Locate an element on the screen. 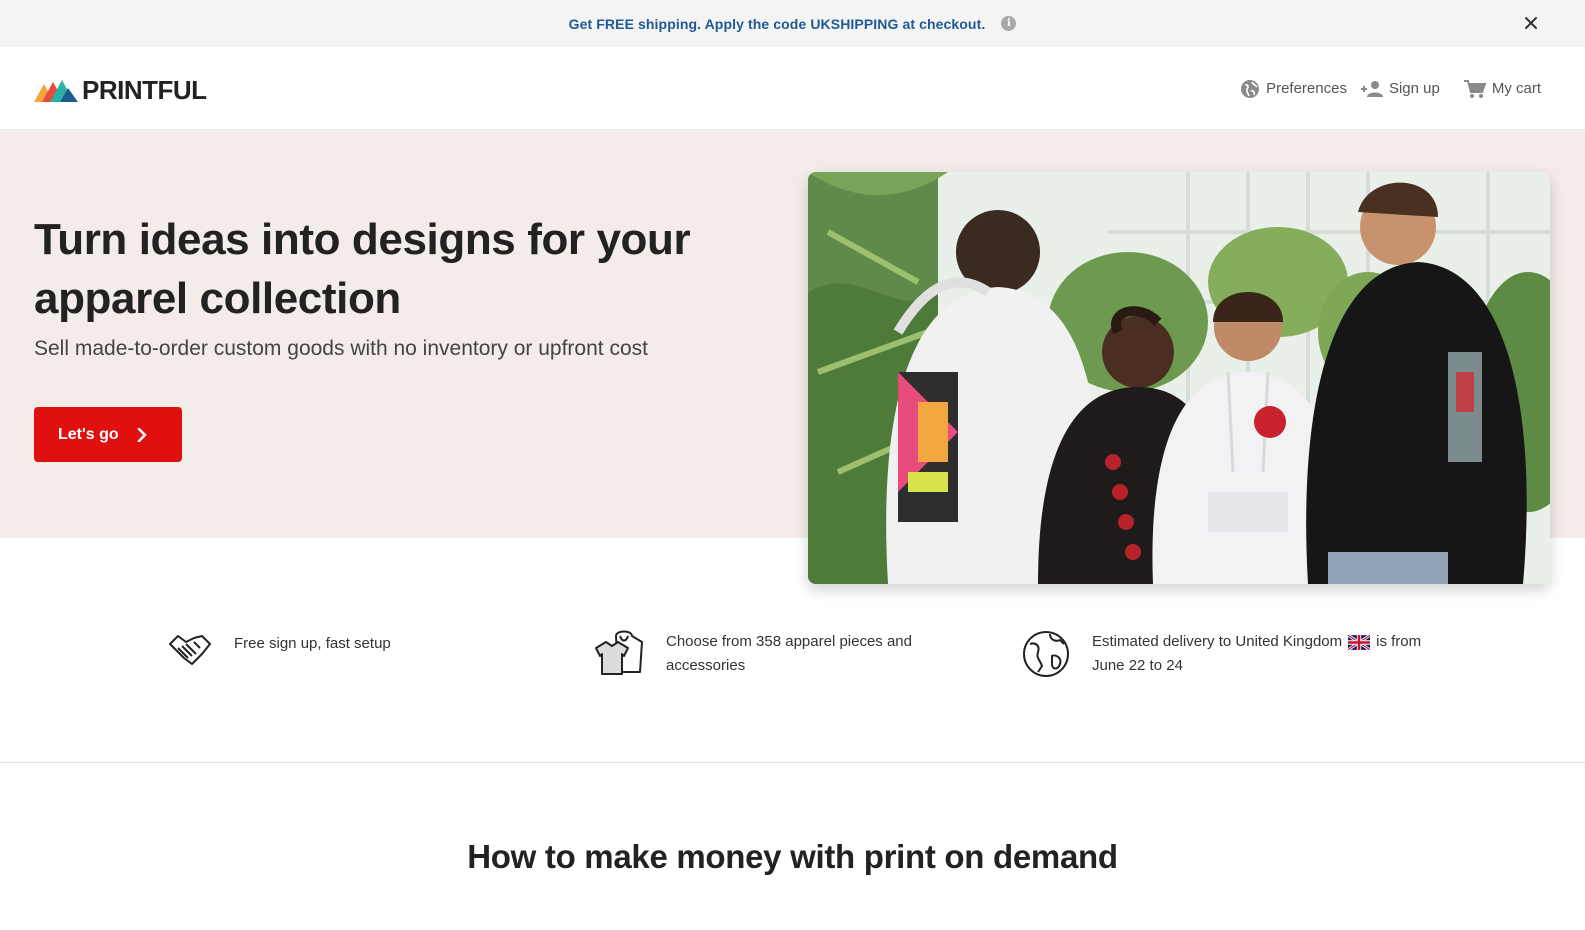 The width and height of the screenshot is (1585, 930). sign-up-link: Sign up is located at coordinates (1400, 89).